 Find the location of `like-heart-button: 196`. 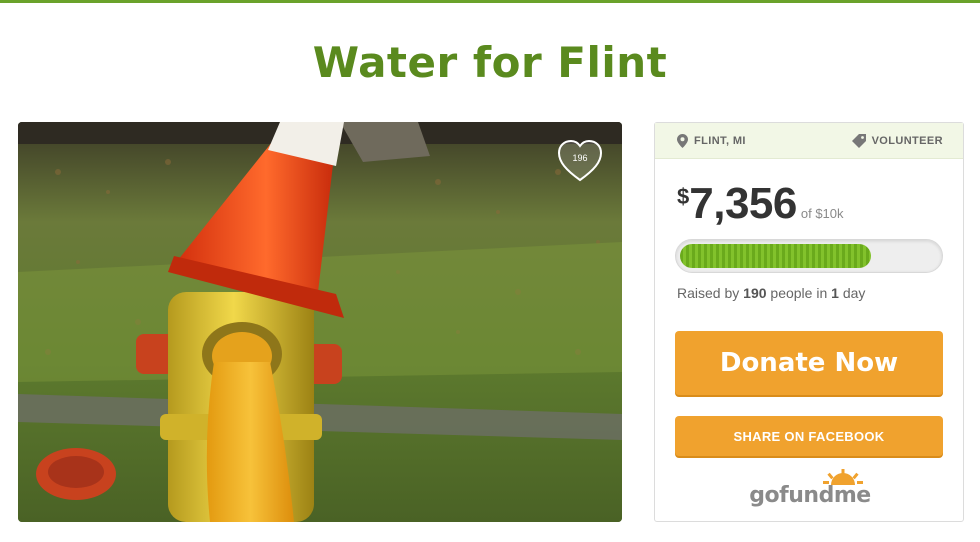

like-heart-button: 196 is located at coordinates (580, 161).